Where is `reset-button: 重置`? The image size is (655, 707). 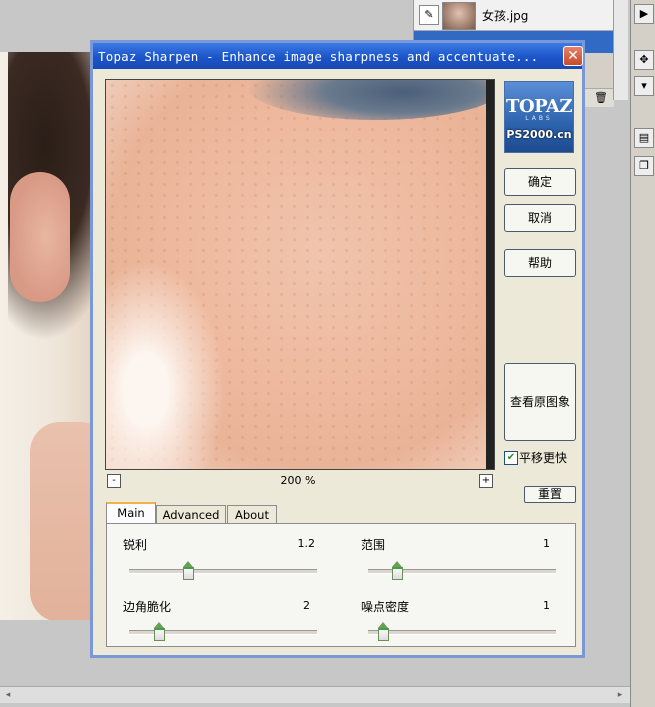
reset-button: 重置 is located at coordinates (550, 494).